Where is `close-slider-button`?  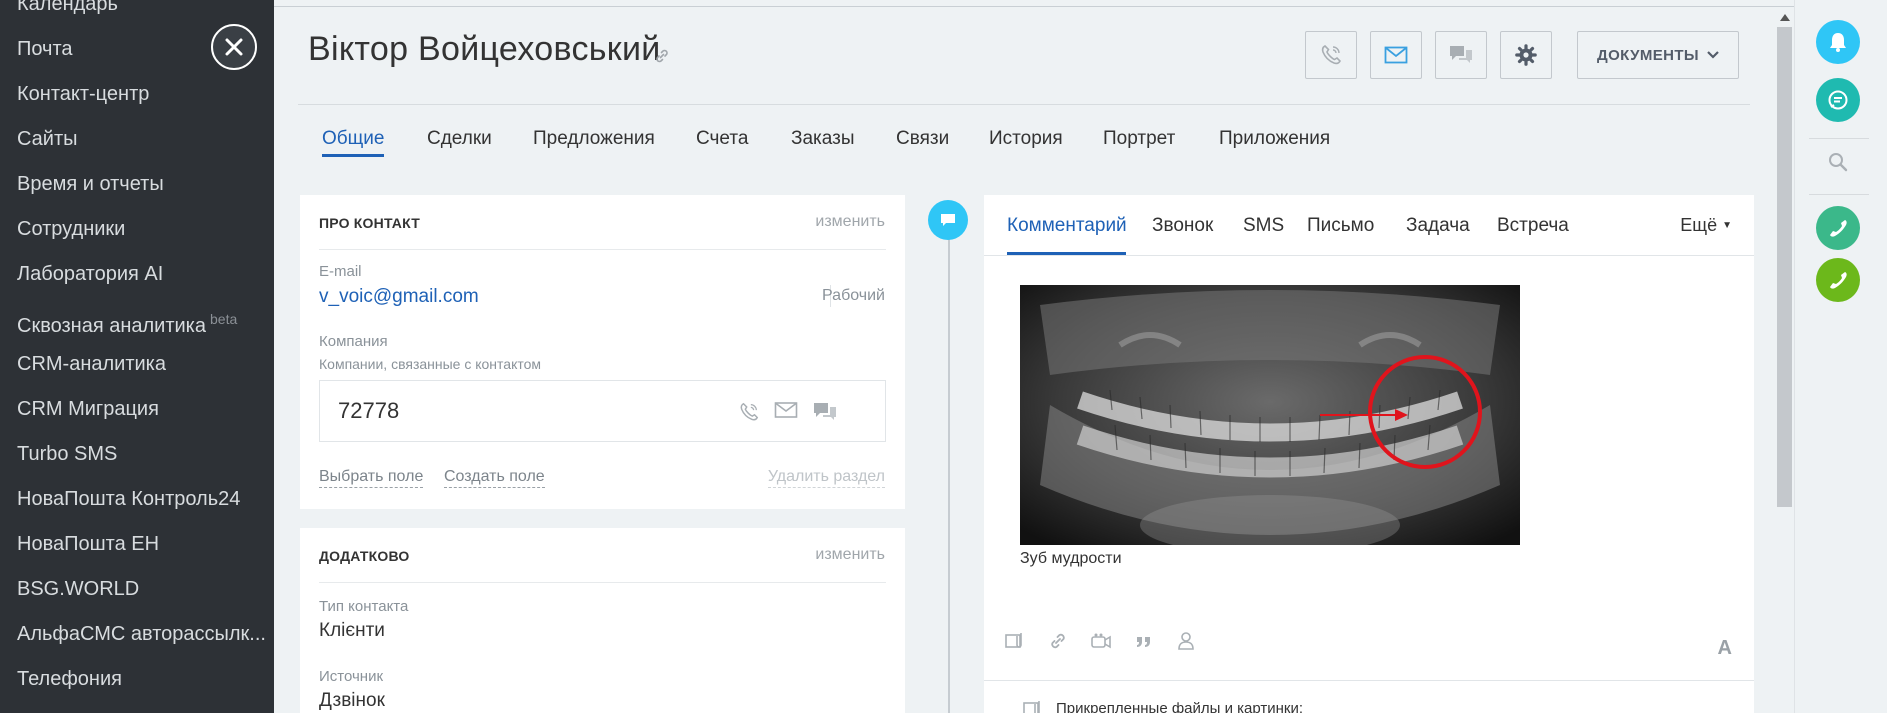 close-slider-button is located at coordinates (234, 47).